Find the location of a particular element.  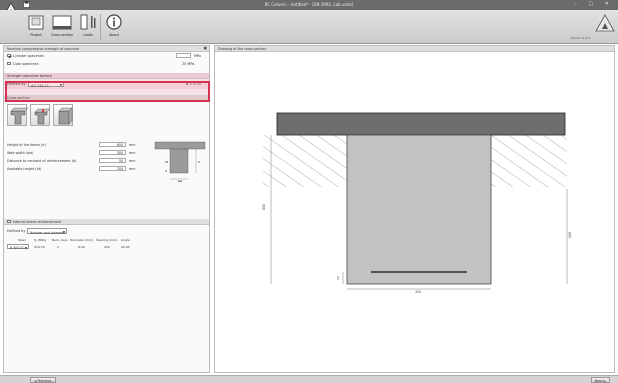

col-num-bars: Num. bars is located at coordinates (60, 240).